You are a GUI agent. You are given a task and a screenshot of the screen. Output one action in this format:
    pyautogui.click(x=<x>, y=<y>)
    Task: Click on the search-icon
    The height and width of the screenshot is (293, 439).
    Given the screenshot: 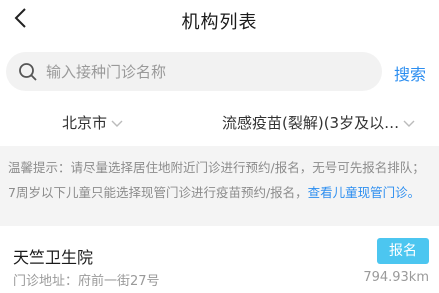 What is the action you would take?
    pyautogui.click(x=28, y=72)
    